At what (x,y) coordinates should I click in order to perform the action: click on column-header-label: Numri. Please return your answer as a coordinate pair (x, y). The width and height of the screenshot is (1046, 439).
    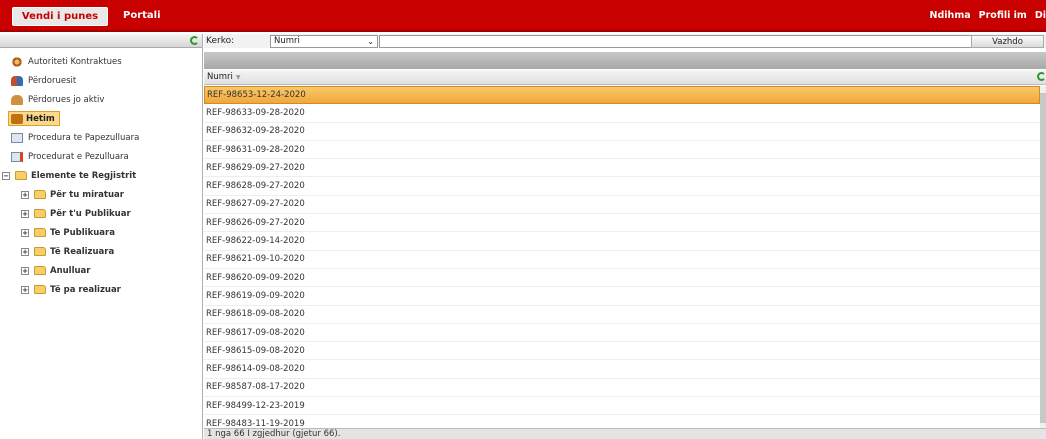
    Looking at the image, I should click on (220, 77).